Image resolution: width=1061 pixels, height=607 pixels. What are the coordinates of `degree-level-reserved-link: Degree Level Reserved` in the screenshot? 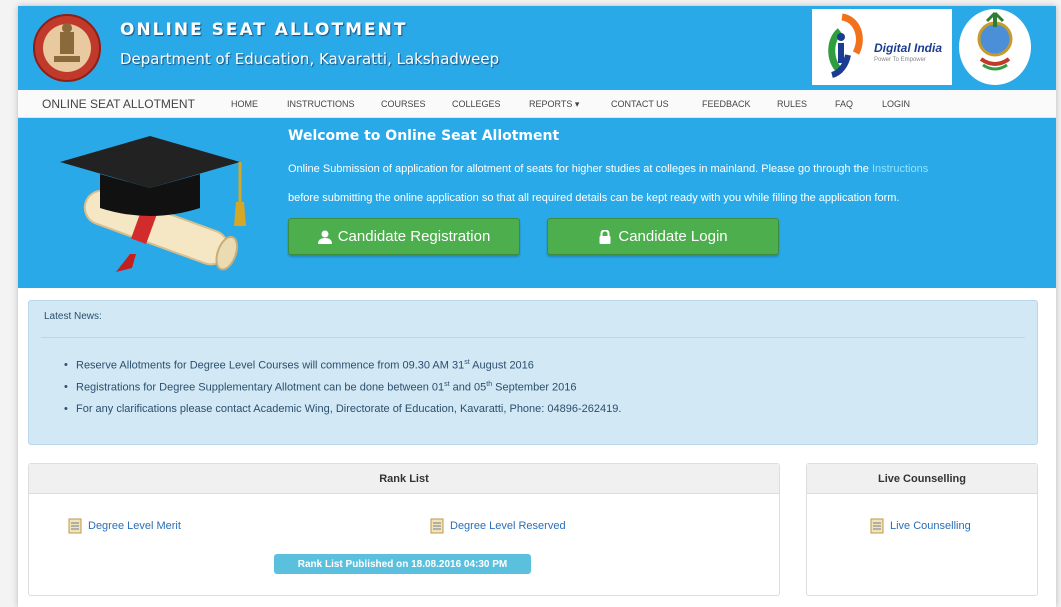 It's located at (497, 526).